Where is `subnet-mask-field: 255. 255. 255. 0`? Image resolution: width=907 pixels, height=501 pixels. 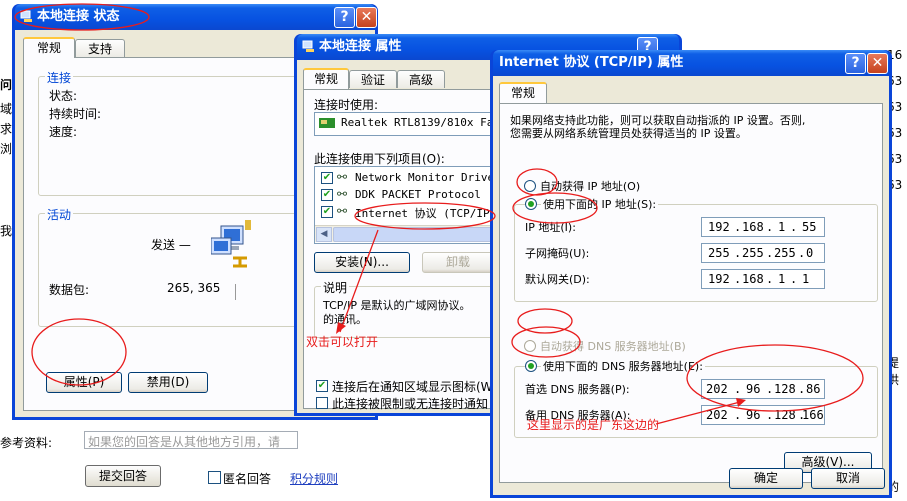 subnet-mask-field: 255. 255. 255. 0 is located at coordinates (763, 253).